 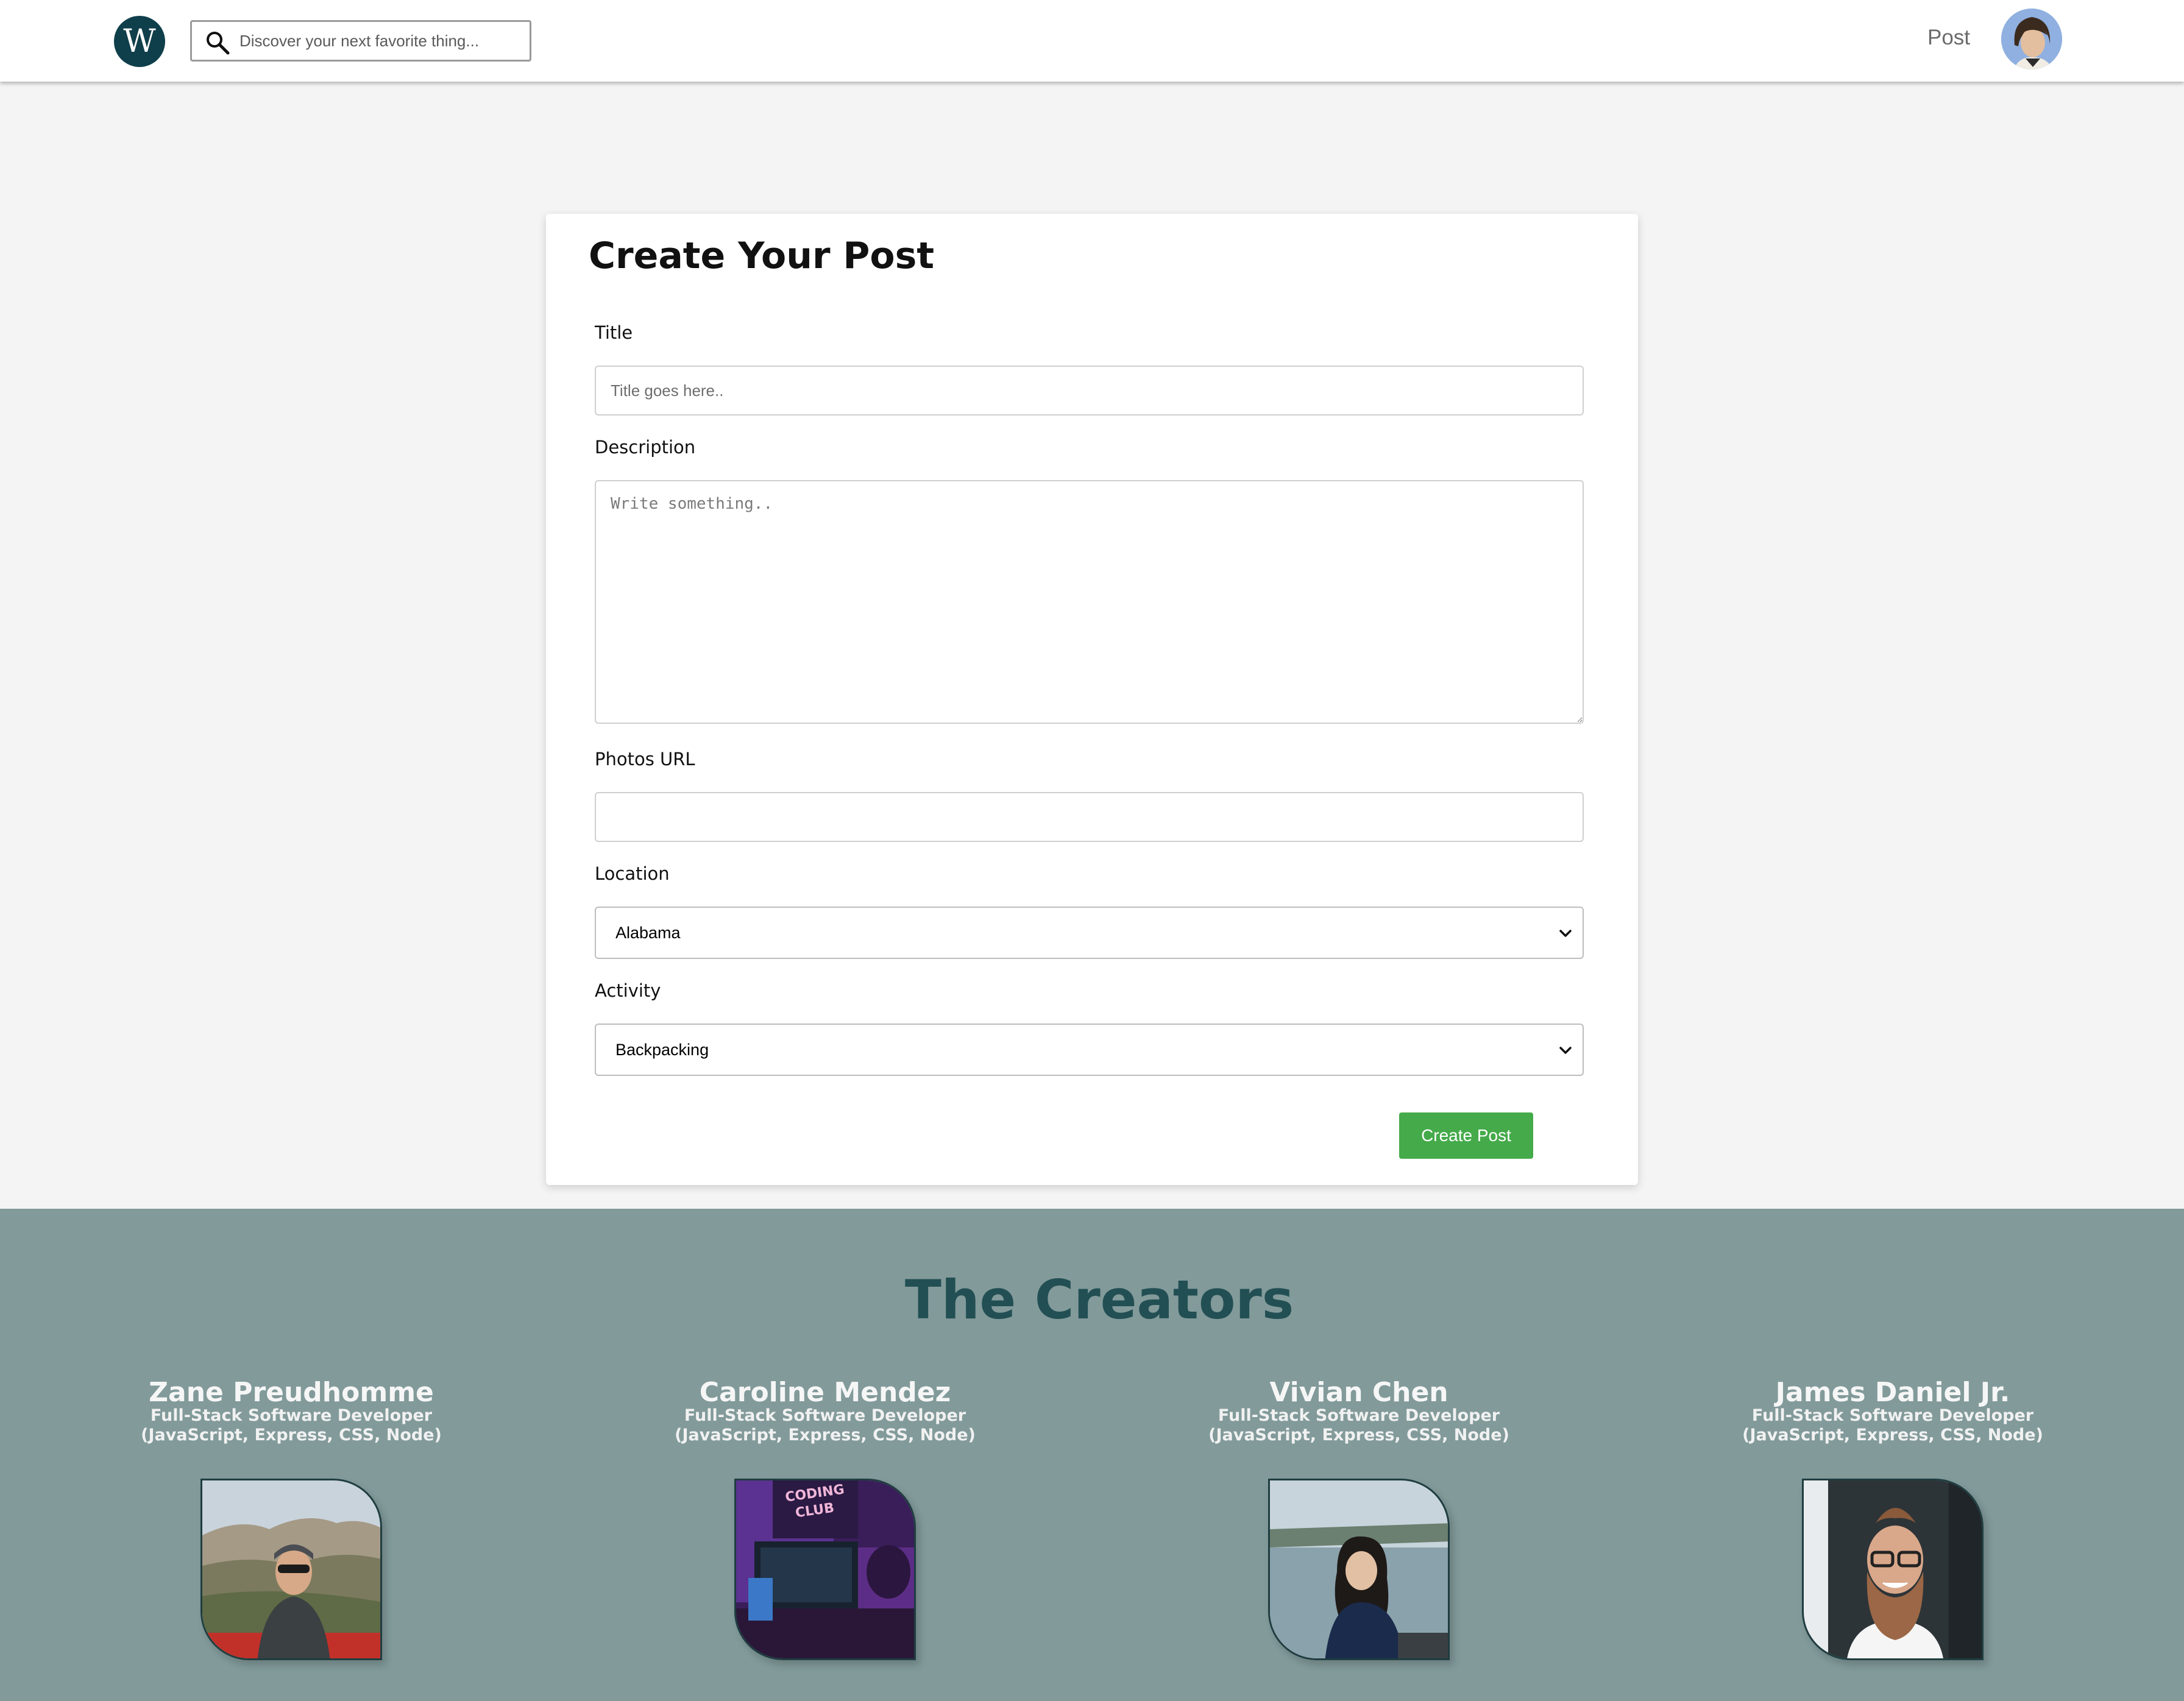 What do you see at coordinates (1089, 933) in the screenshot?
I see `location-select: Alabama` at bounding box center [1089, 933].